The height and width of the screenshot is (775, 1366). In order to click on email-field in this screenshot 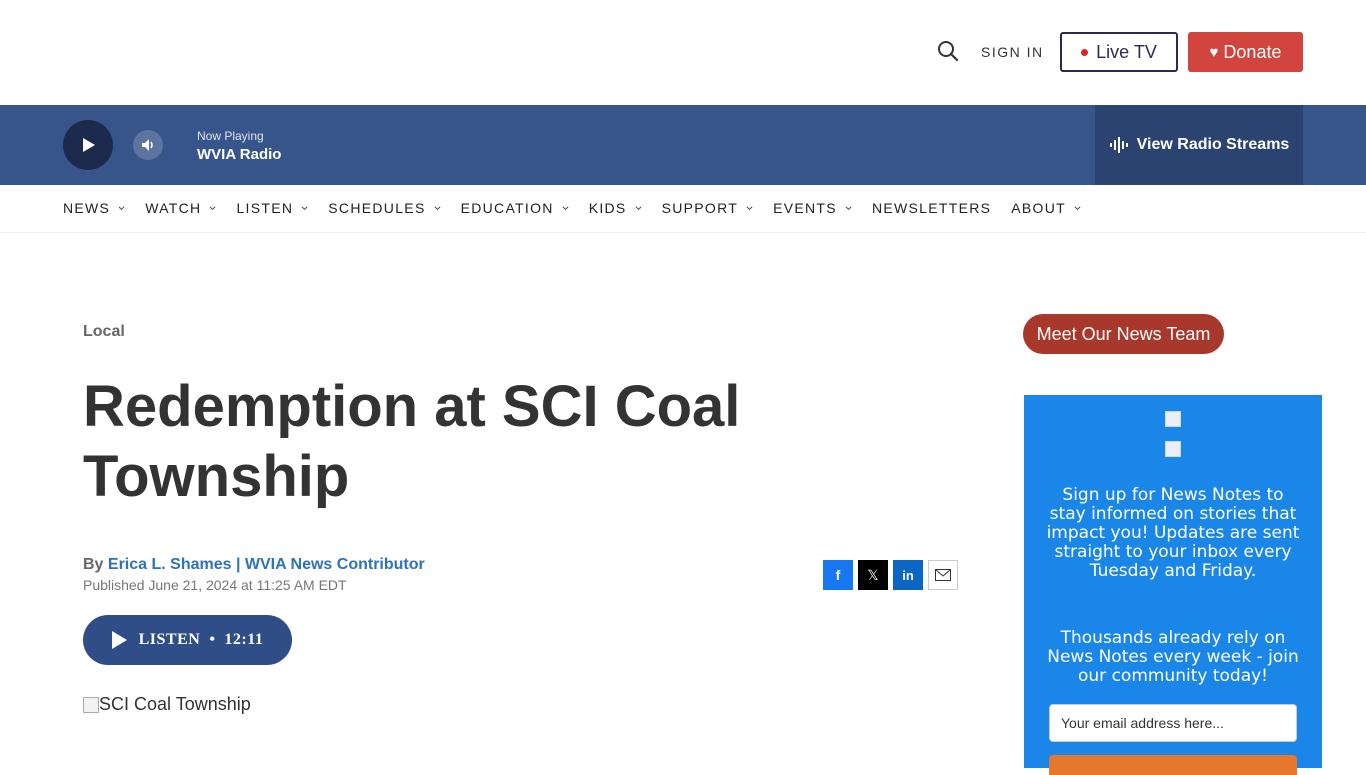, I will do `click(1173, 723)`.